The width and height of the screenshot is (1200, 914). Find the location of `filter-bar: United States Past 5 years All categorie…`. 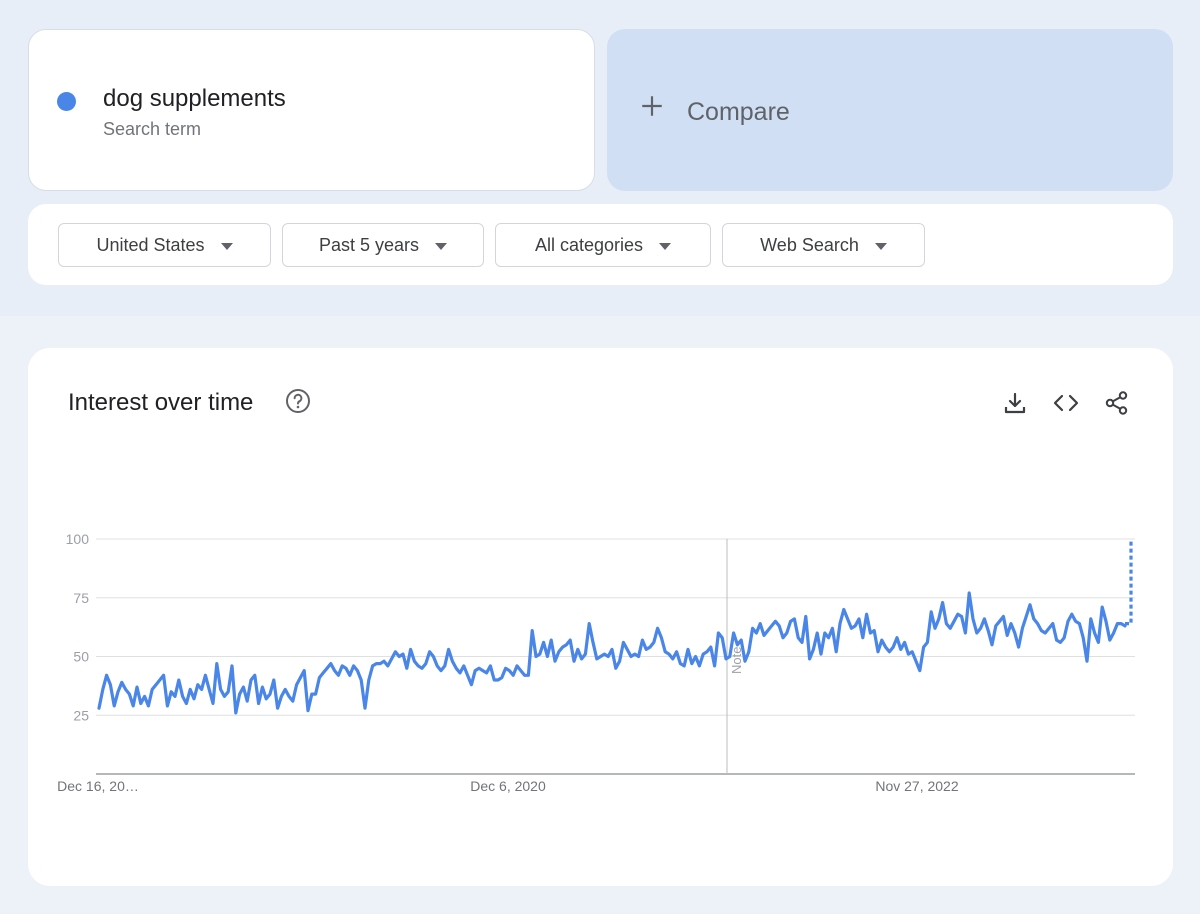

filter-bar: United States Past 5 years All categorie… is located at coordinates (600, 244).